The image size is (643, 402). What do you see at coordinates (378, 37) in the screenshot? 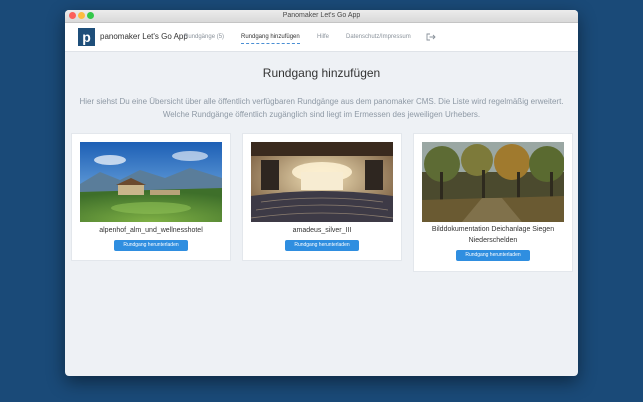
I see `nav-datenschutz: Datenschutz/Impressum` at bounding box center [378, 37].